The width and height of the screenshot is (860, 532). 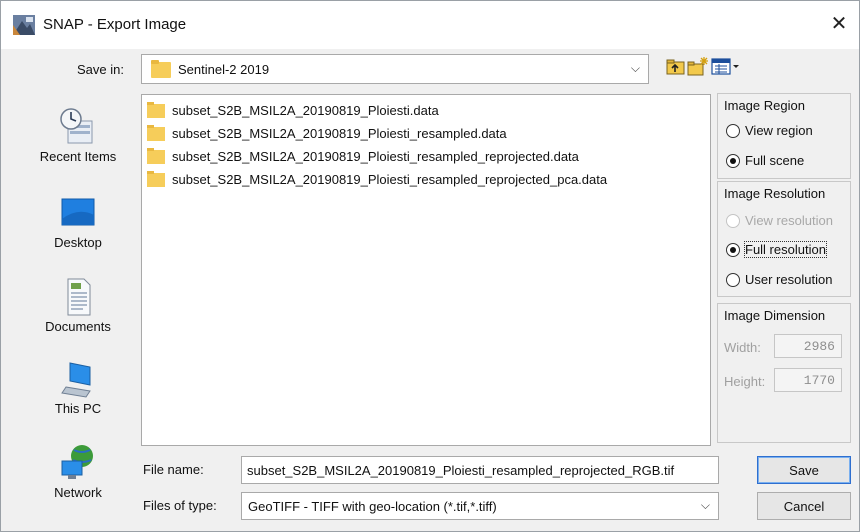 I want to click on window-title: SNAP - Export Image, so click(x=115, y=24).